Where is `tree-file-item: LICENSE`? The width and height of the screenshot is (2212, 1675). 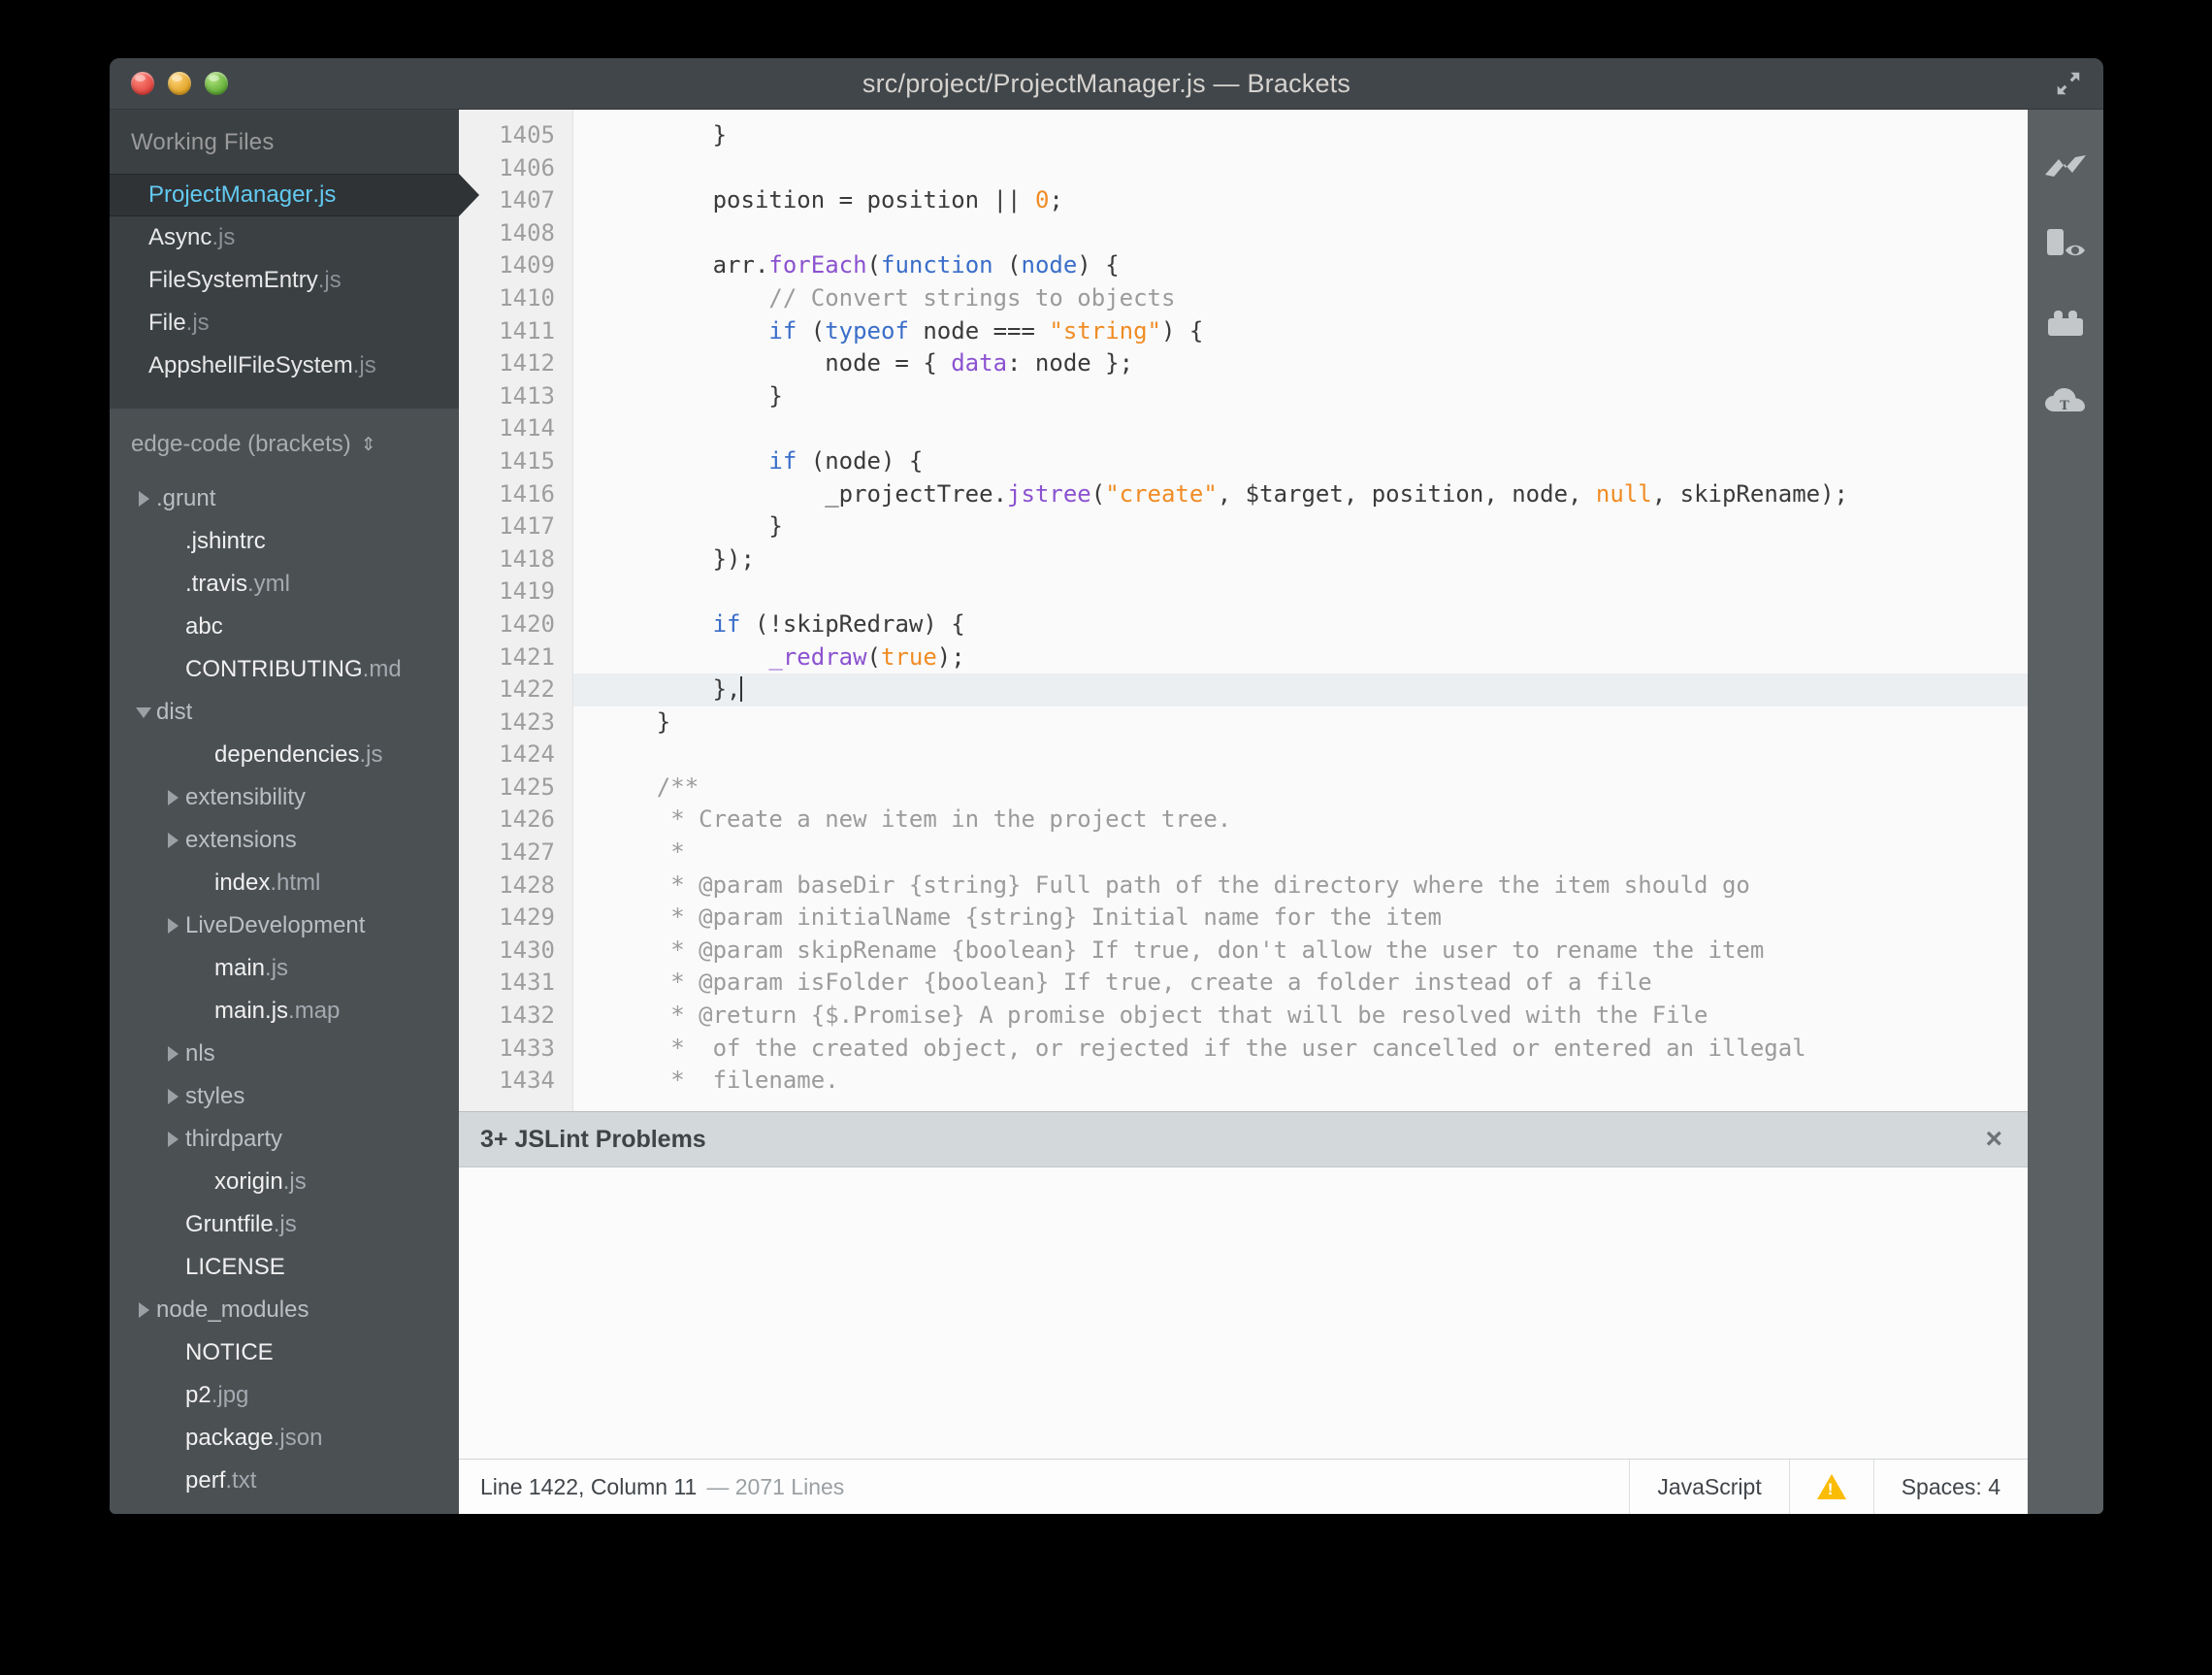
tree-file-item: LICENSE is located at coordinates (284, 1268).